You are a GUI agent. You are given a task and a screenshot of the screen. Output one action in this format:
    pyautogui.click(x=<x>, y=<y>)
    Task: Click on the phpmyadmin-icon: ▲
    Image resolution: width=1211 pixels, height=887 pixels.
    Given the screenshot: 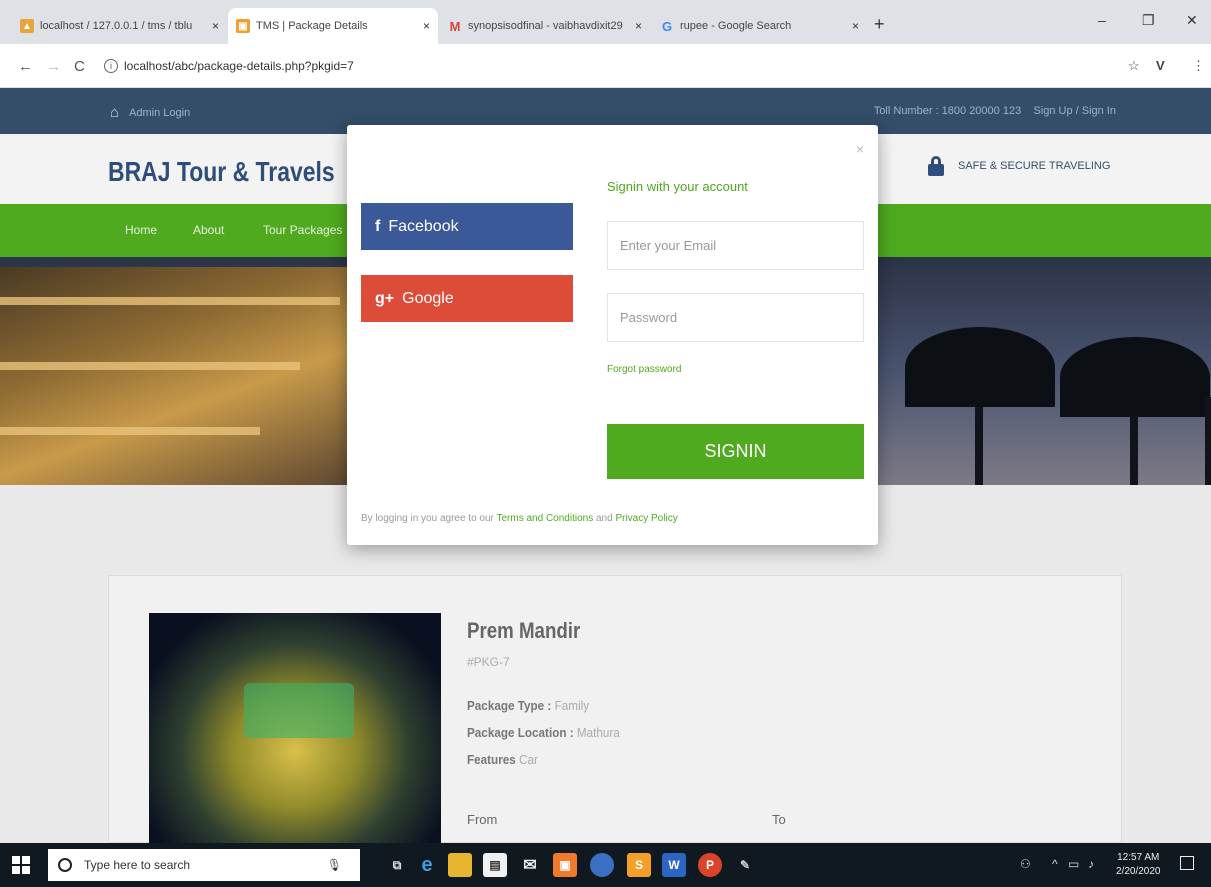 What is the action you would take?
    pyautogui.click(x=27, y=26)
    